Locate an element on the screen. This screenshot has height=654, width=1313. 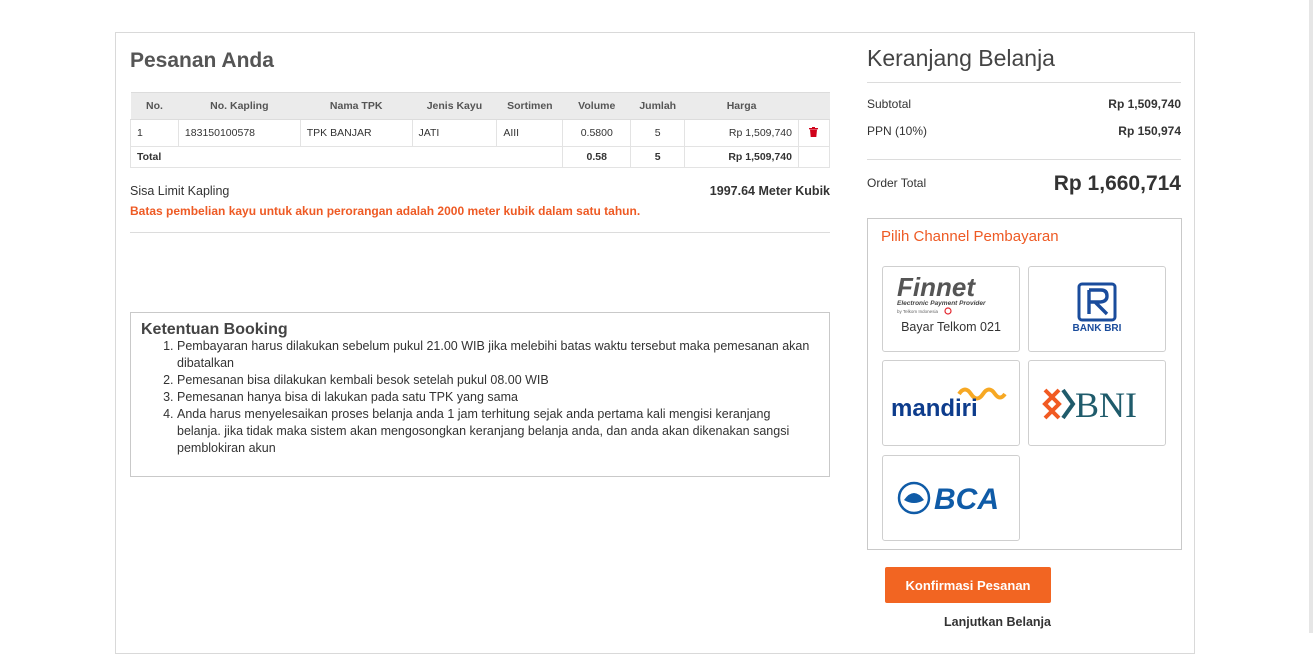
subtotal-value: Rp 1,509,740 is located at coordinates (1144, 104).